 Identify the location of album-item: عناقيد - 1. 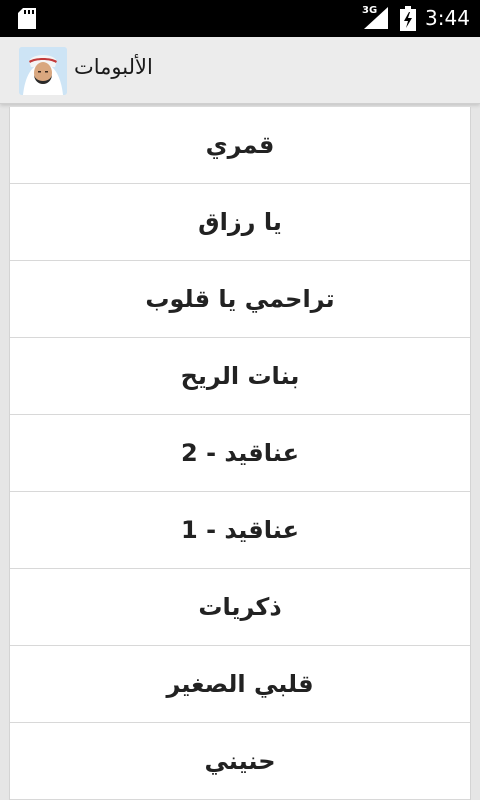
(240, 530).